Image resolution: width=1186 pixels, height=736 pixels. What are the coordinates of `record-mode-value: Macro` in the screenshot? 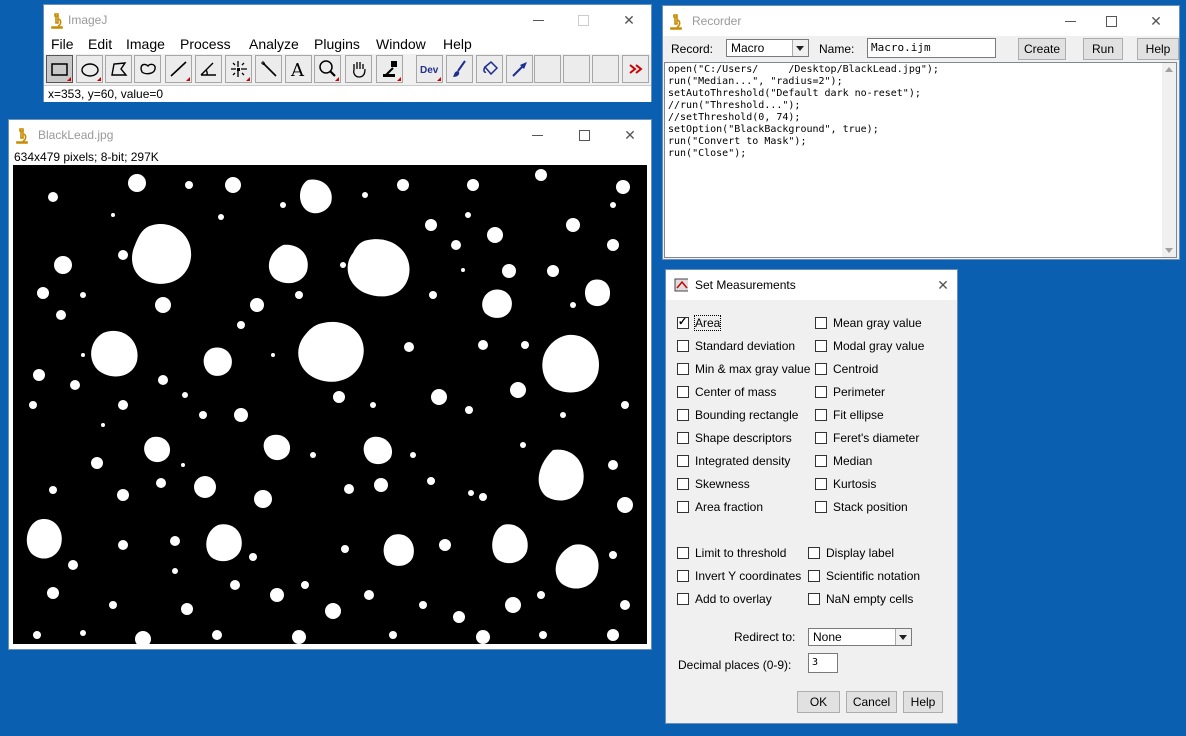 It's located at (748, 48).